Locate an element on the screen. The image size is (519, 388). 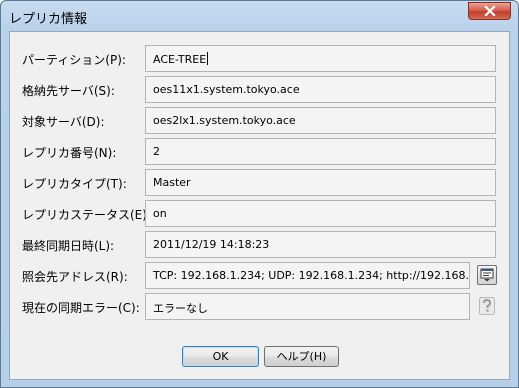
close-button is located at coordinates (489, 11).